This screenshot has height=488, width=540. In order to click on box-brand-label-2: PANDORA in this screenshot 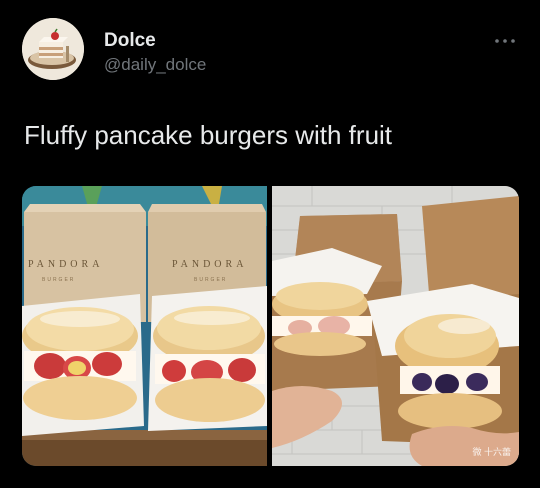, I will do `click(209, 264)`.